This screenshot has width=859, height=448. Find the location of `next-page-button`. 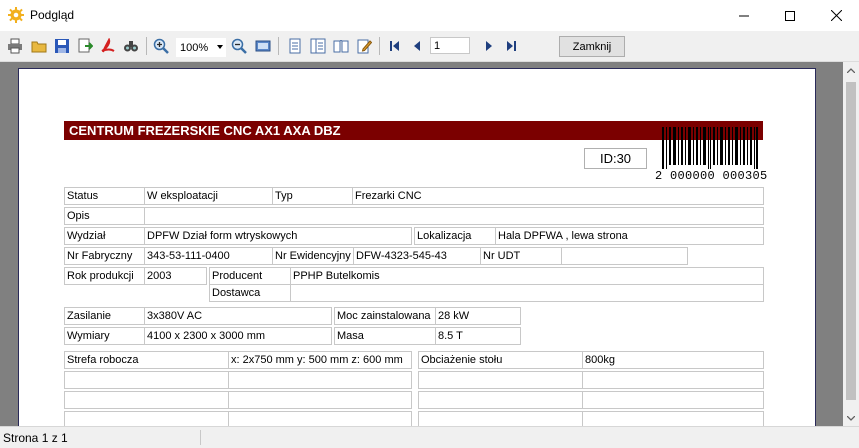

next-page-button is located at coordinates (489, 46).